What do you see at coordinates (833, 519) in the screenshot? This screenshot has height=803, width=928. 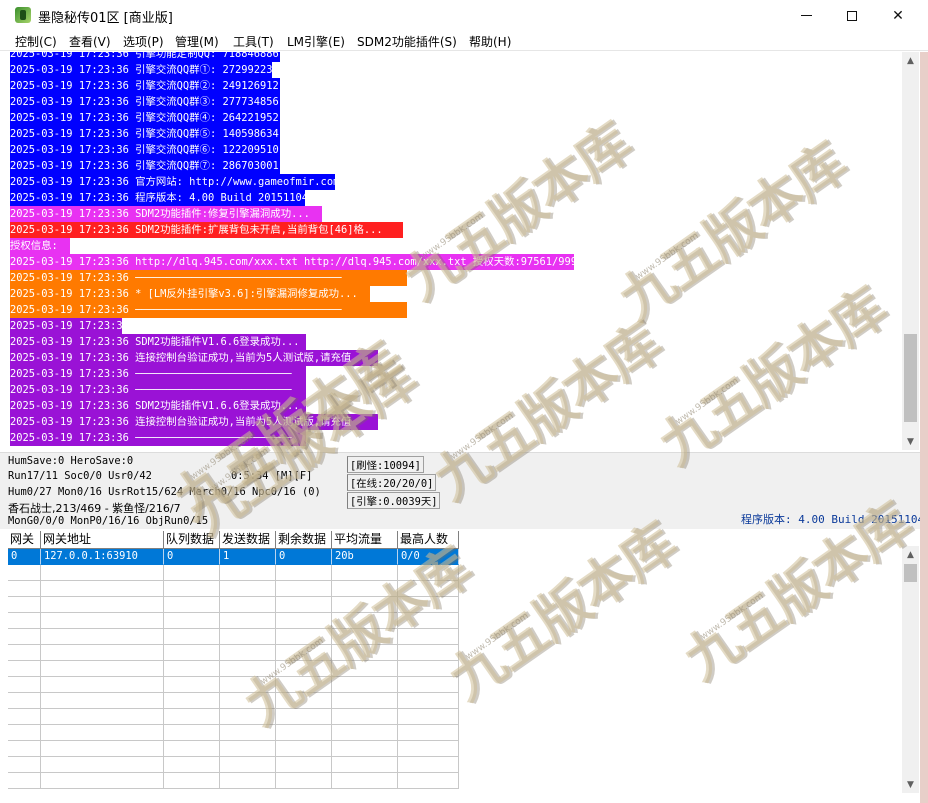 I see `program-version: 程序版本: 4.00 Build 20151104` at bounding box center [833, 519].